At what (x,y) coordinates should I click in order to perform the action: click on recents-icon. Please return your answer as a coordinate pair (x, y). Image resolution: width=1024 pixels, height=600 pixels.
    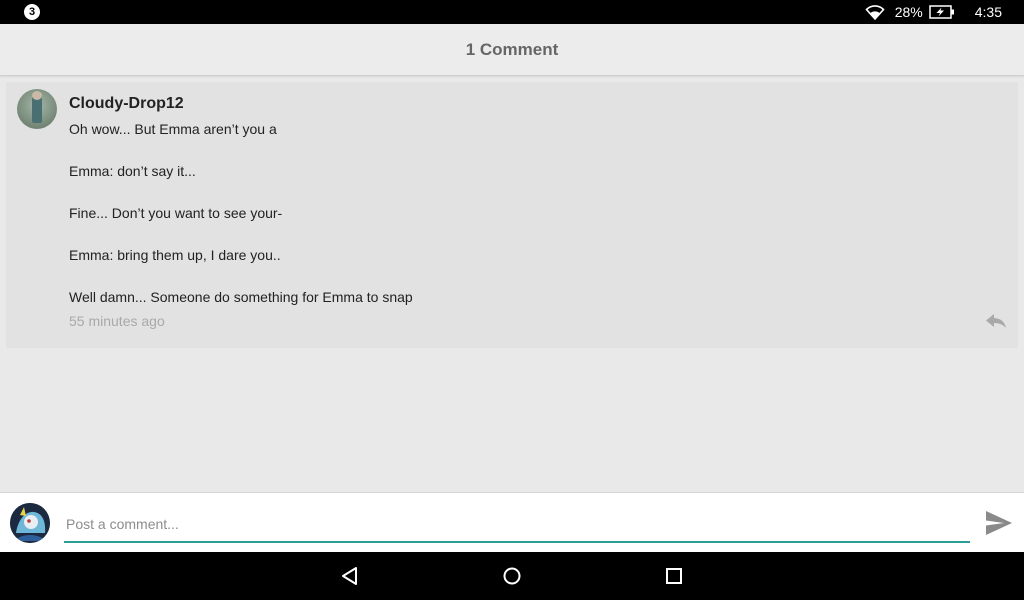
    Looking at the image, I should click on (674, 576).